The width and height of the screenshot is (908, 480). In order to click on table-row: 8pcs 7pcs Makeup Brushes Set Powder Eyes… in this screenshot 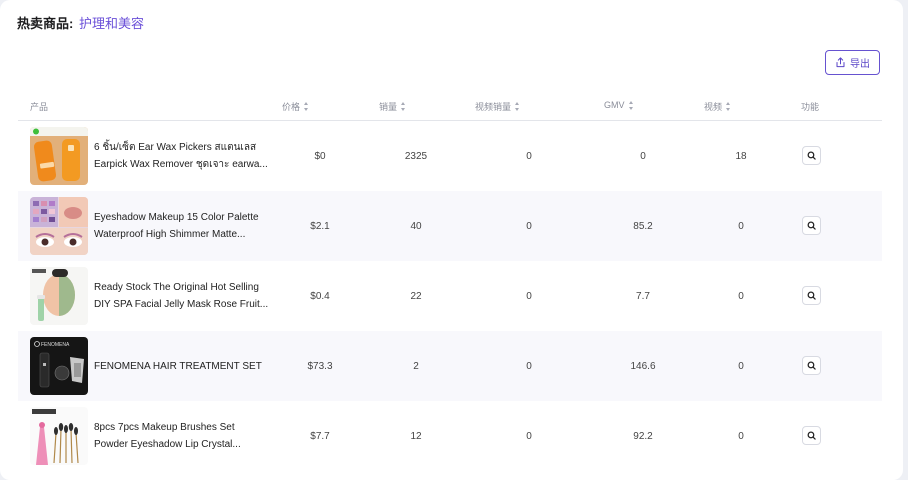, I will do `click(450, 436)`.